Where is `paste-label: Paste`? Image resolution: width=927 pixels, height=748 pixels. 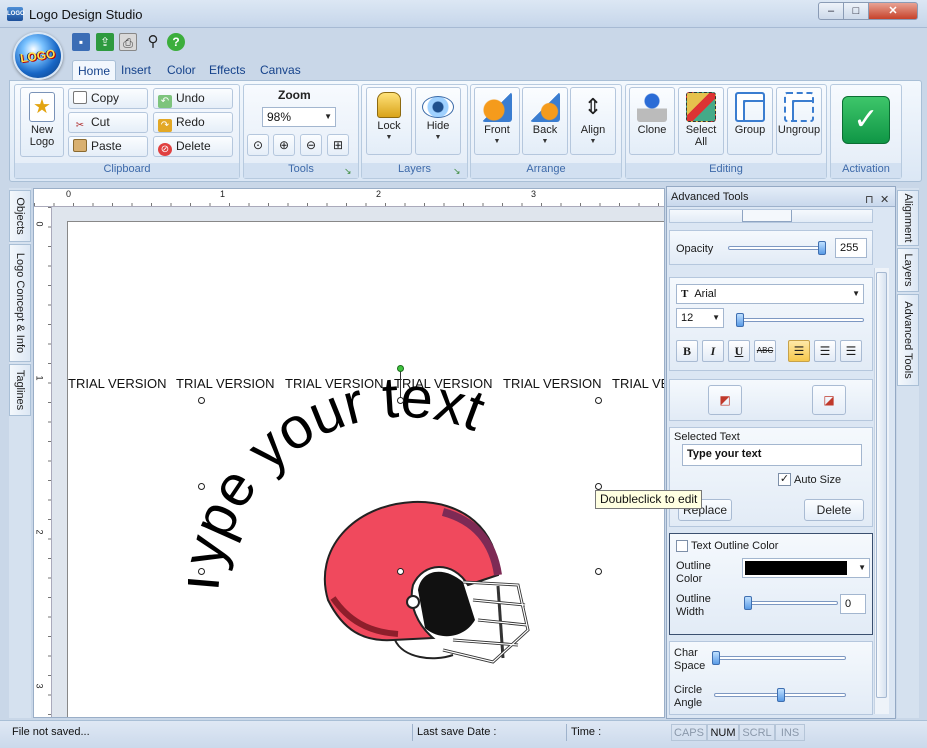 paste-label: Paste is located at coordinates (106, 146).